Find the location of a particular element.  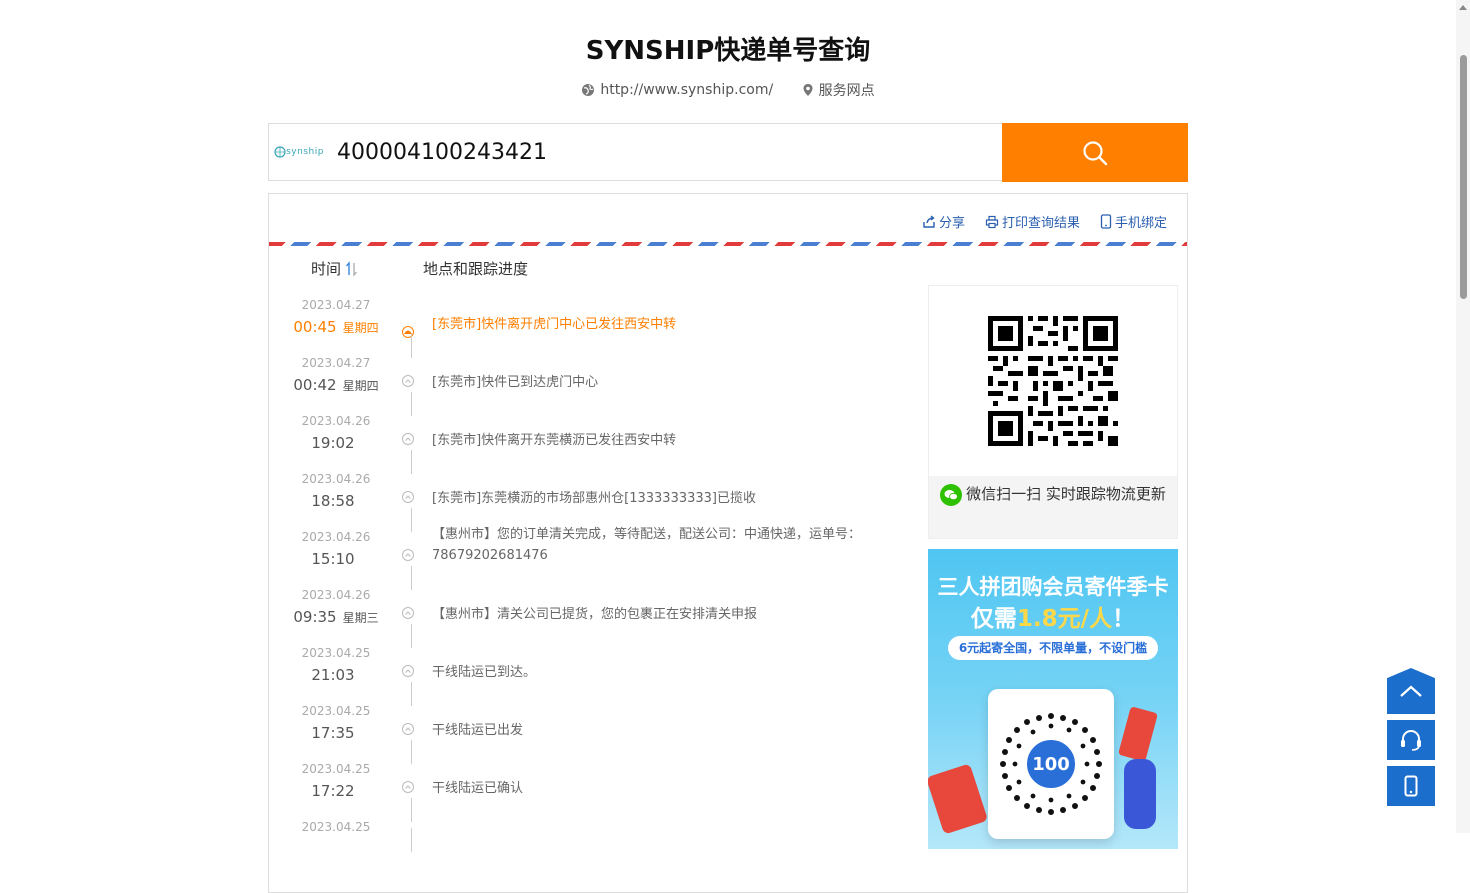

event-time: 00:45 is located at coordinates (315, 327).